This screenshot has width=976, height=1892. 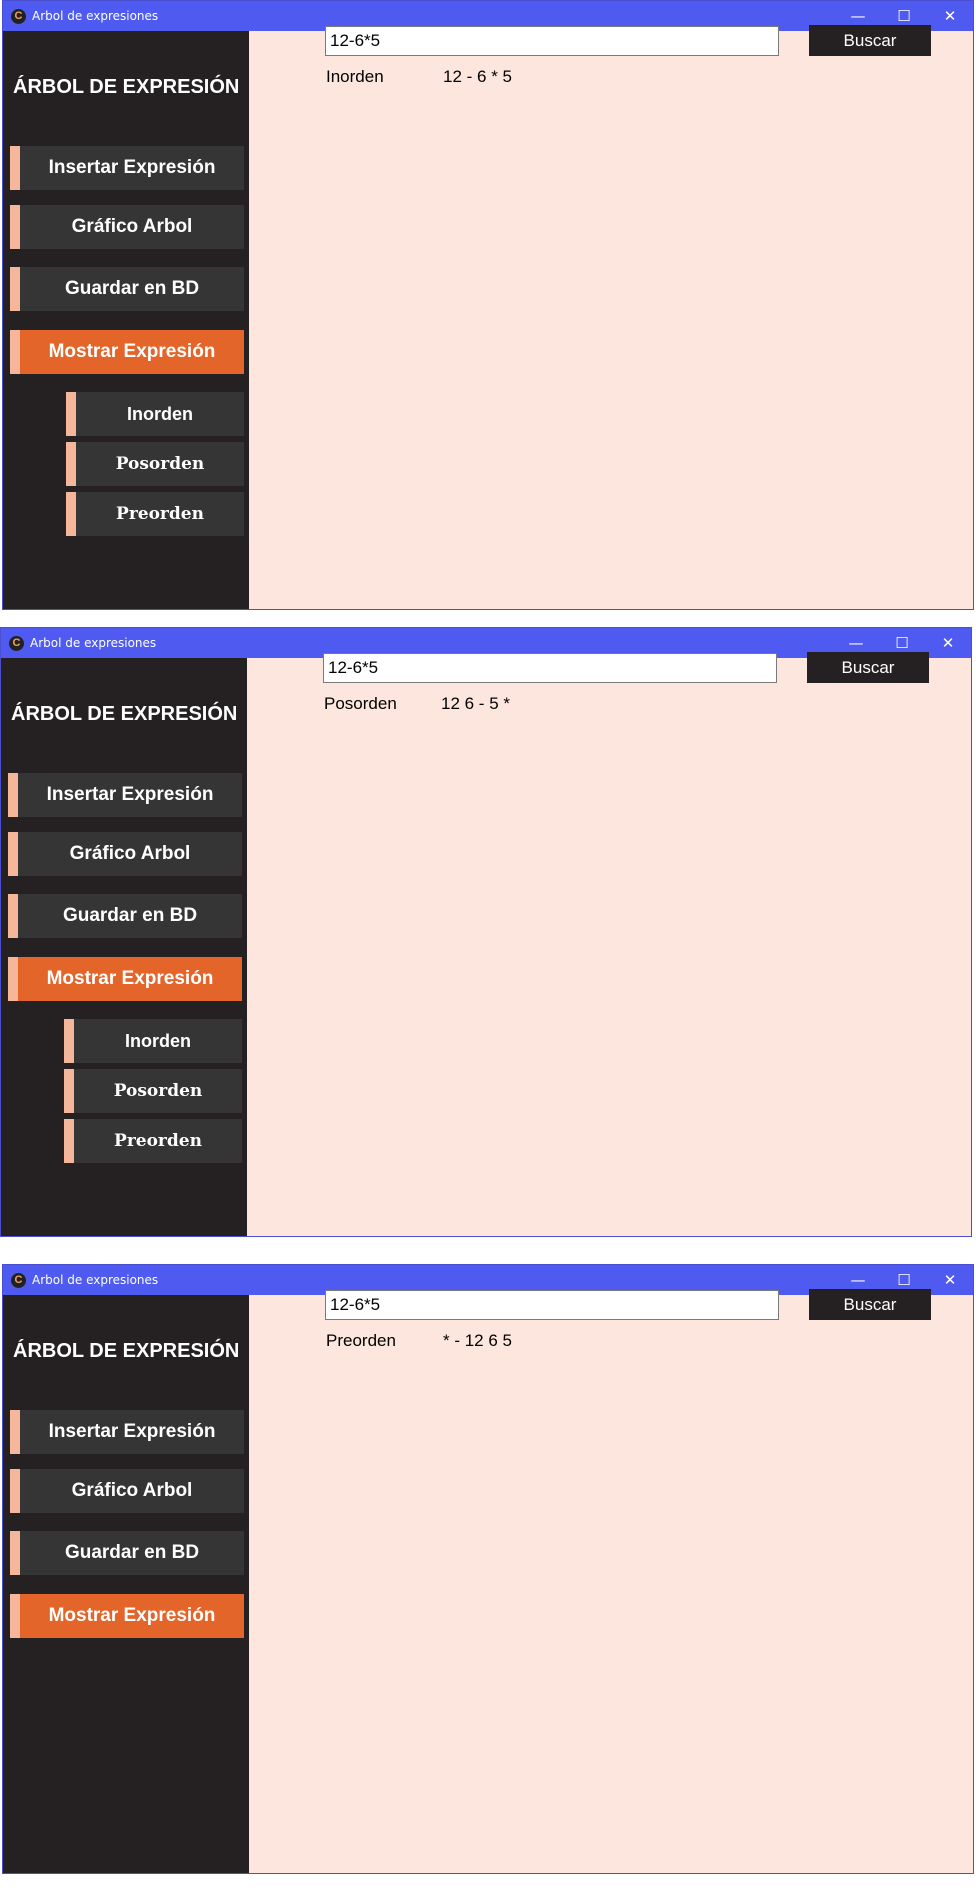 What do you see at coordinates (360, 703) in the screenshot?
I see `result-label: Posorden` at bounding box center [360, 703].